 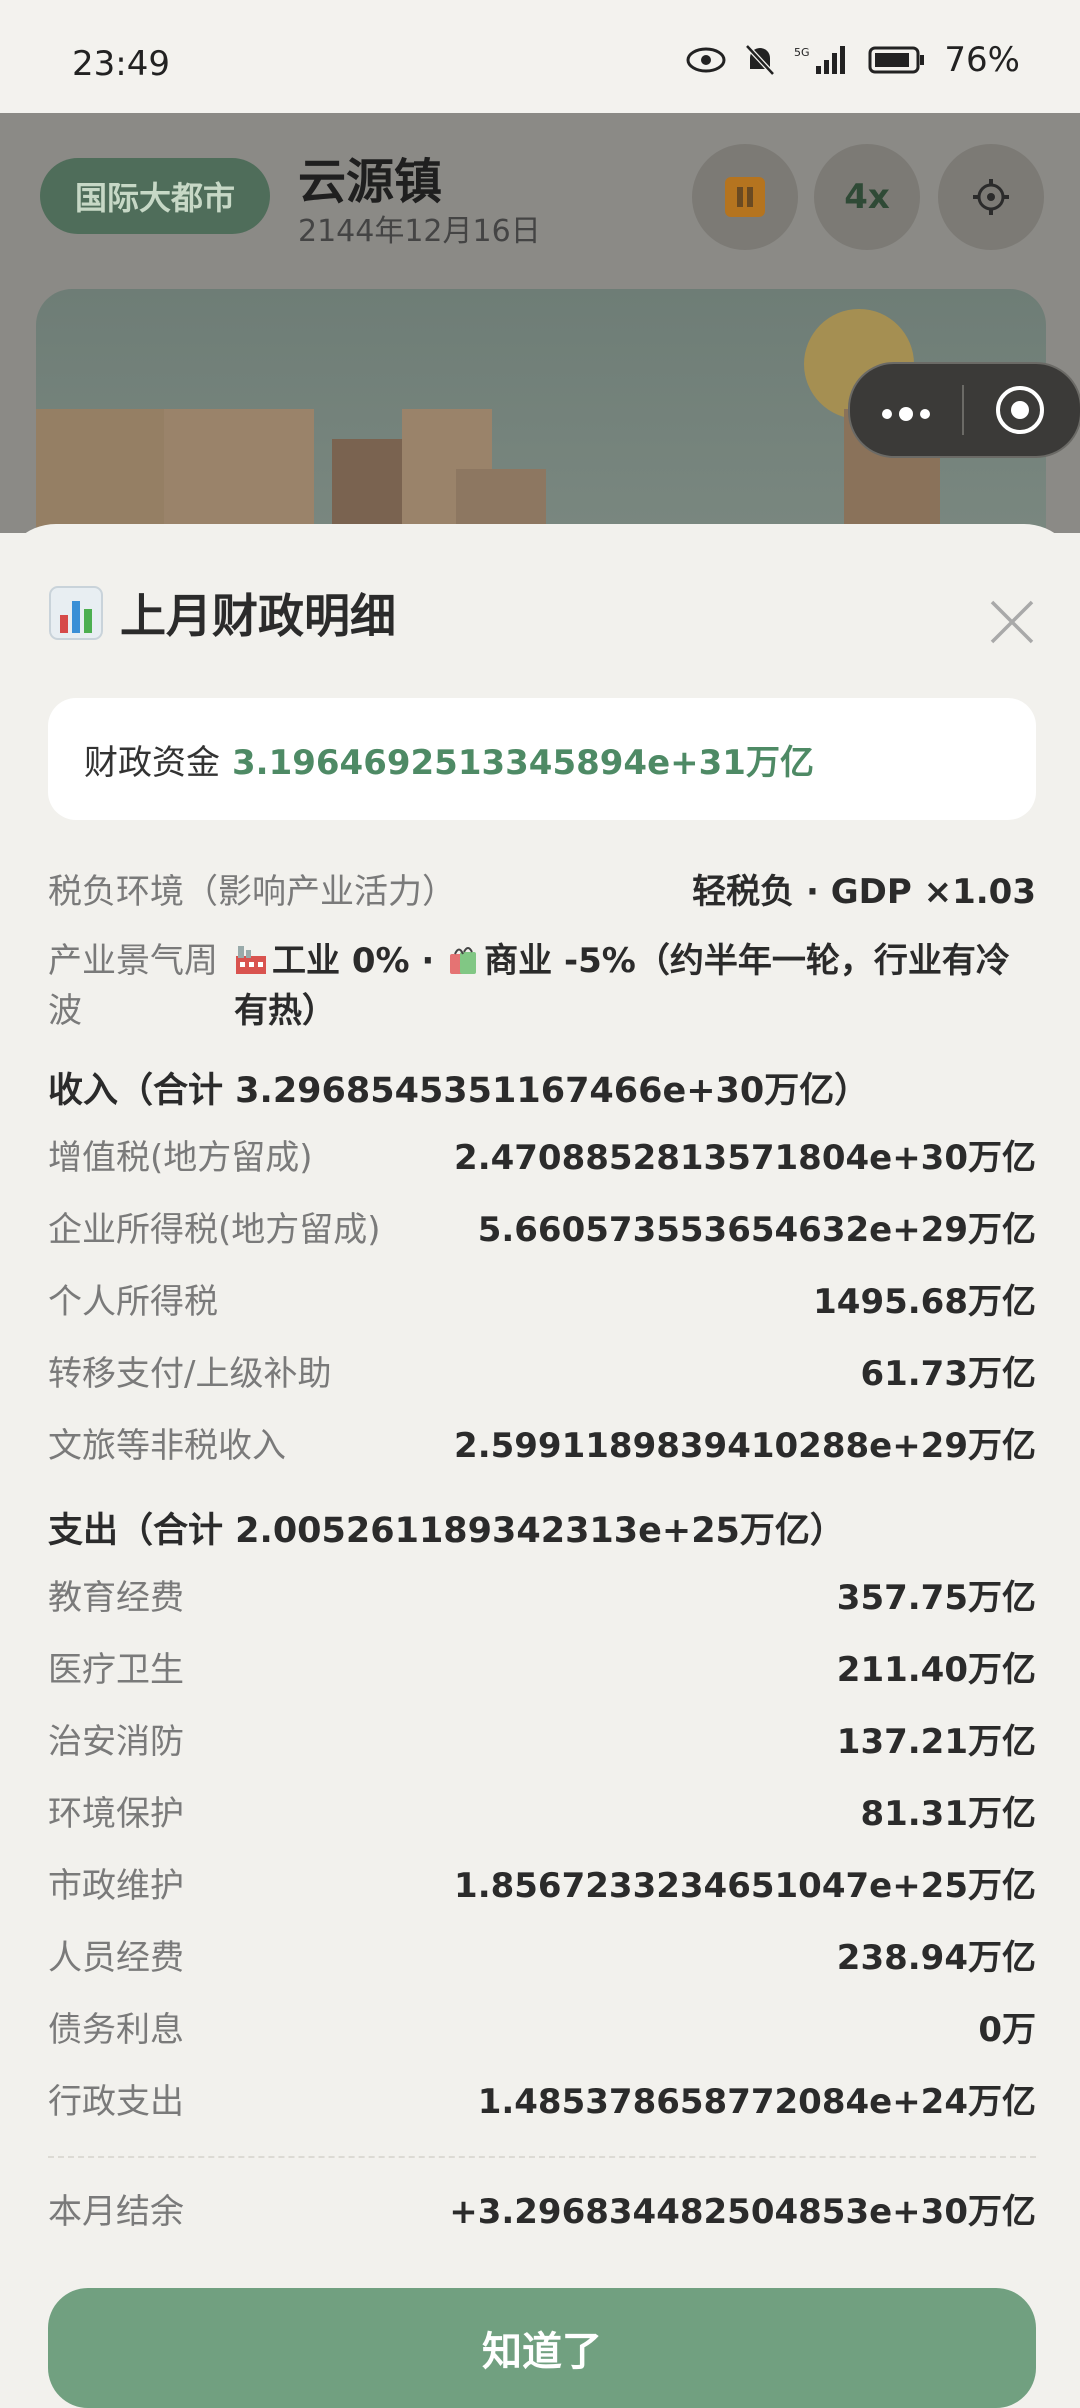 I want to click on miniprogram-capsule, so click(x=964, y=410).